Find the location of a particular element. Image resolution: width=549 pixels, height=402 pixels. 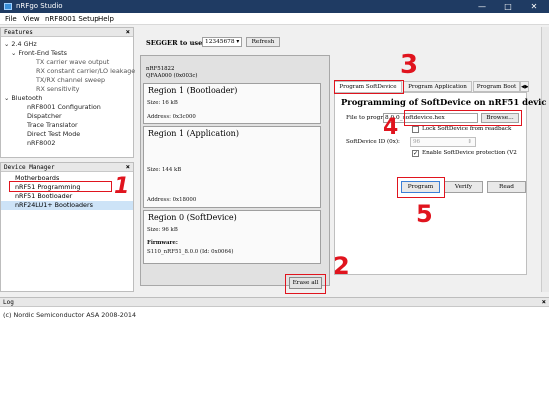

app-logo-icon is located at coordinates (8, 6).